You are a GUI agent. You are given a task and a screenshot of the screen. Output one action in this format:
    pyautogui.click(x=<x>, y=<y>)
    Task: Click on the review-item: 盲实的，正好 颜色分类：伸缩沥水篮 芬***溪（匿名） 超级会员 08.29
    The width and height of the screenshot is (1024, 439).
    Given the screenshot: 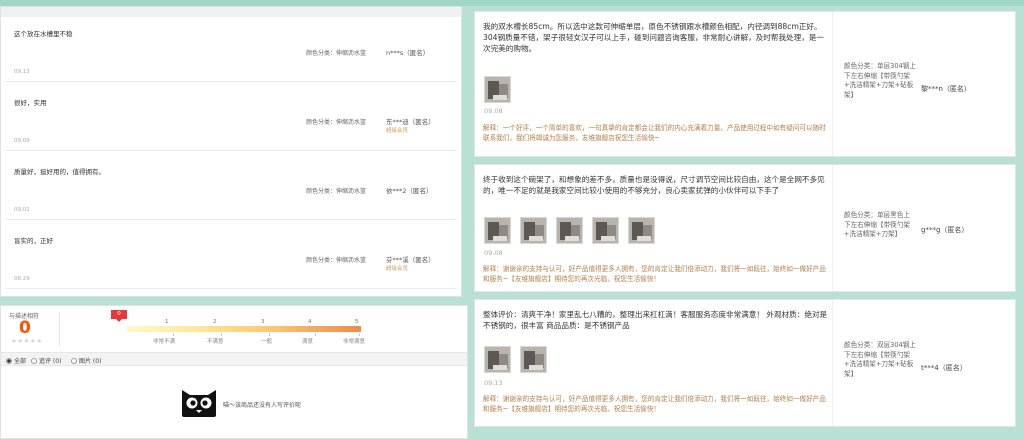 What is the action you would take?
    pyautogui.click(x=231, y=258)
    